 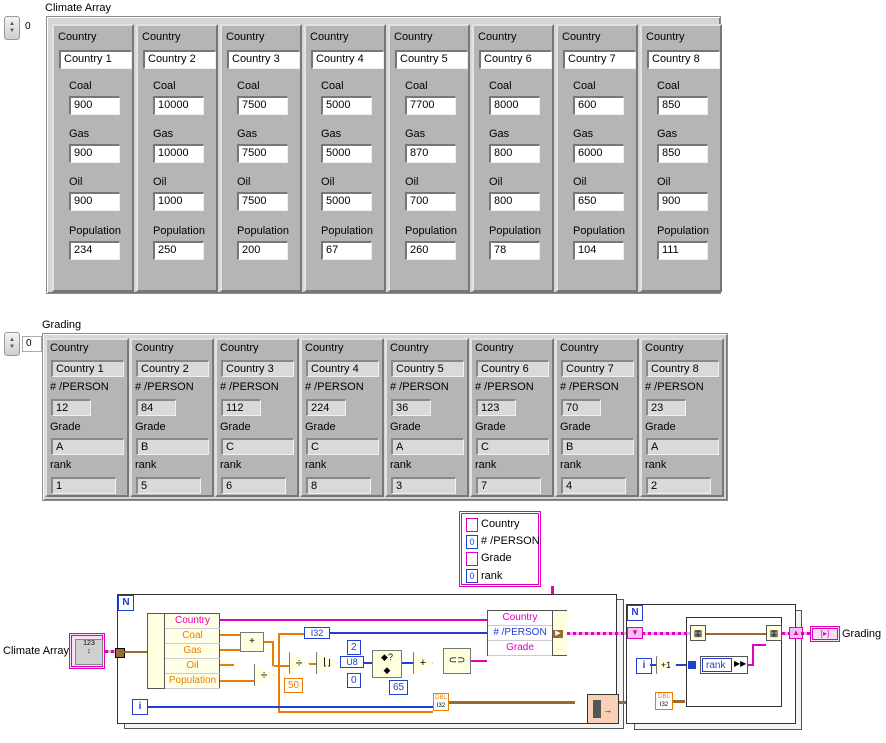 I want to click on replace-array-node: ▦, so click(x=774, y=633).